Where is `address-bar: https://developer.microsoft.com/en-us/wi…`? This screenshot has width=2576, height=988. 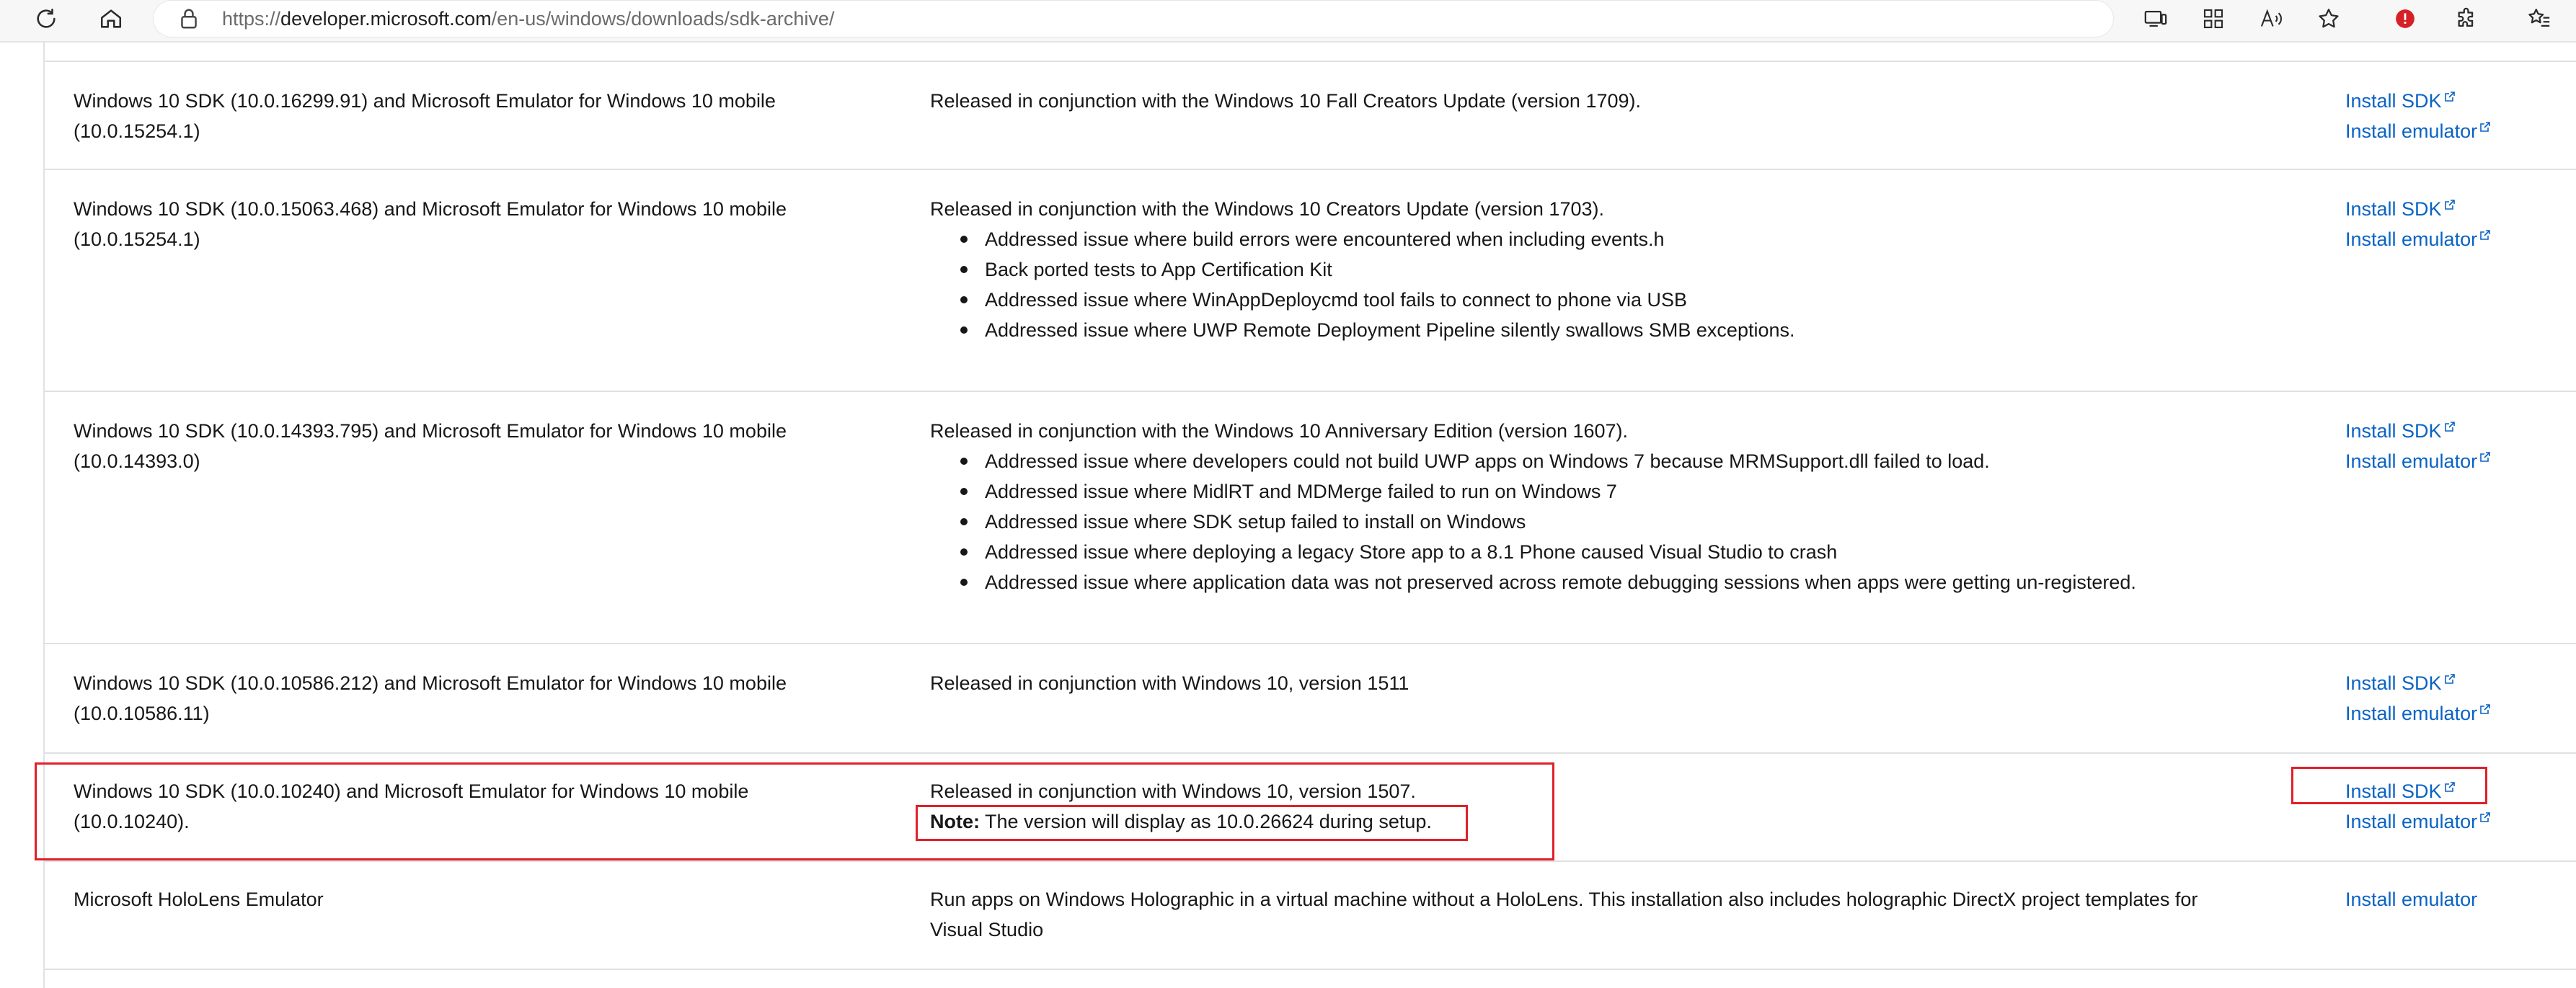 address-bar: https://developer.microsoft.com/en-us/wi… is located at coordinates (1133, 18).